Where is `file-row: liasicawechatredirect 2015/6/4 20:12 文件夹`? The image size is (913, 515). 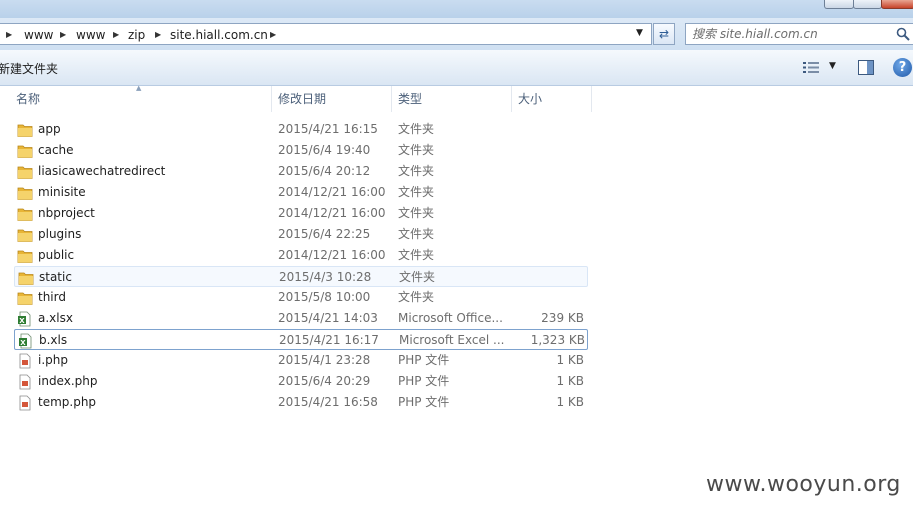 file-row: liasicawechatredirect 2015/6/4 20:12 文件夹 is located at coordinates (301, 171).